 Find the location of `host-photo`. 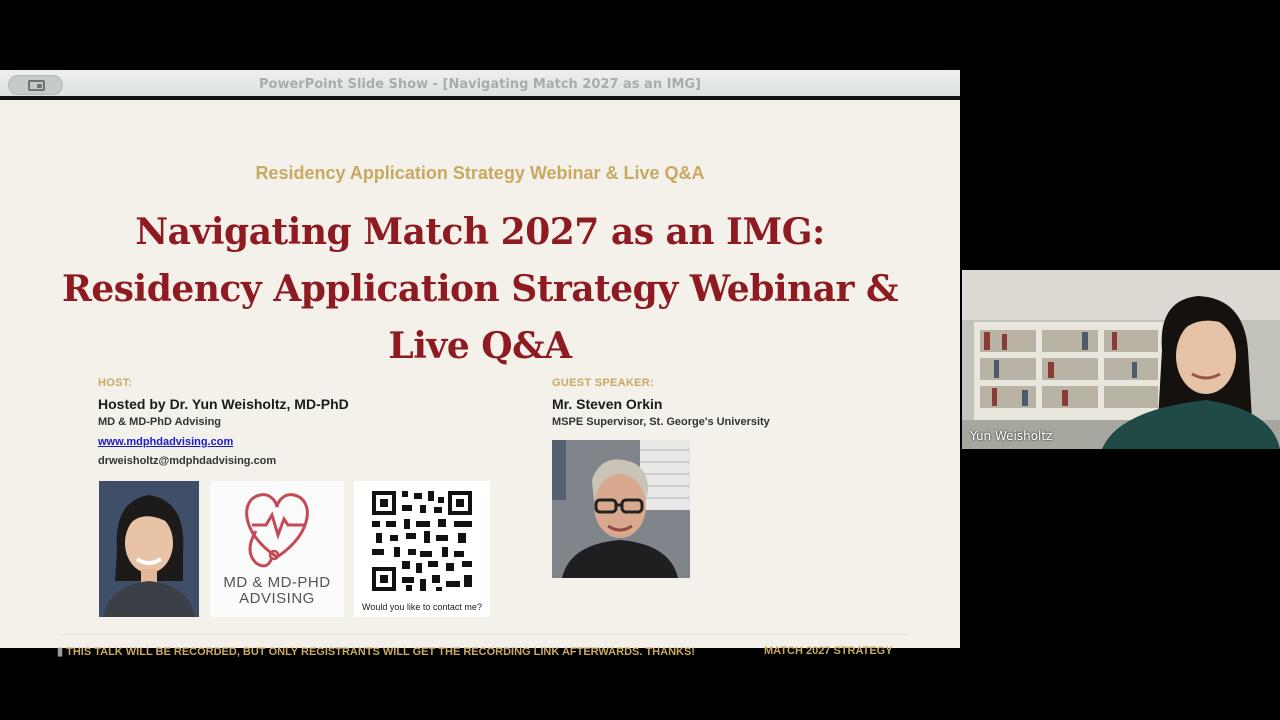

host-photo is located at coordinates (149, 549).